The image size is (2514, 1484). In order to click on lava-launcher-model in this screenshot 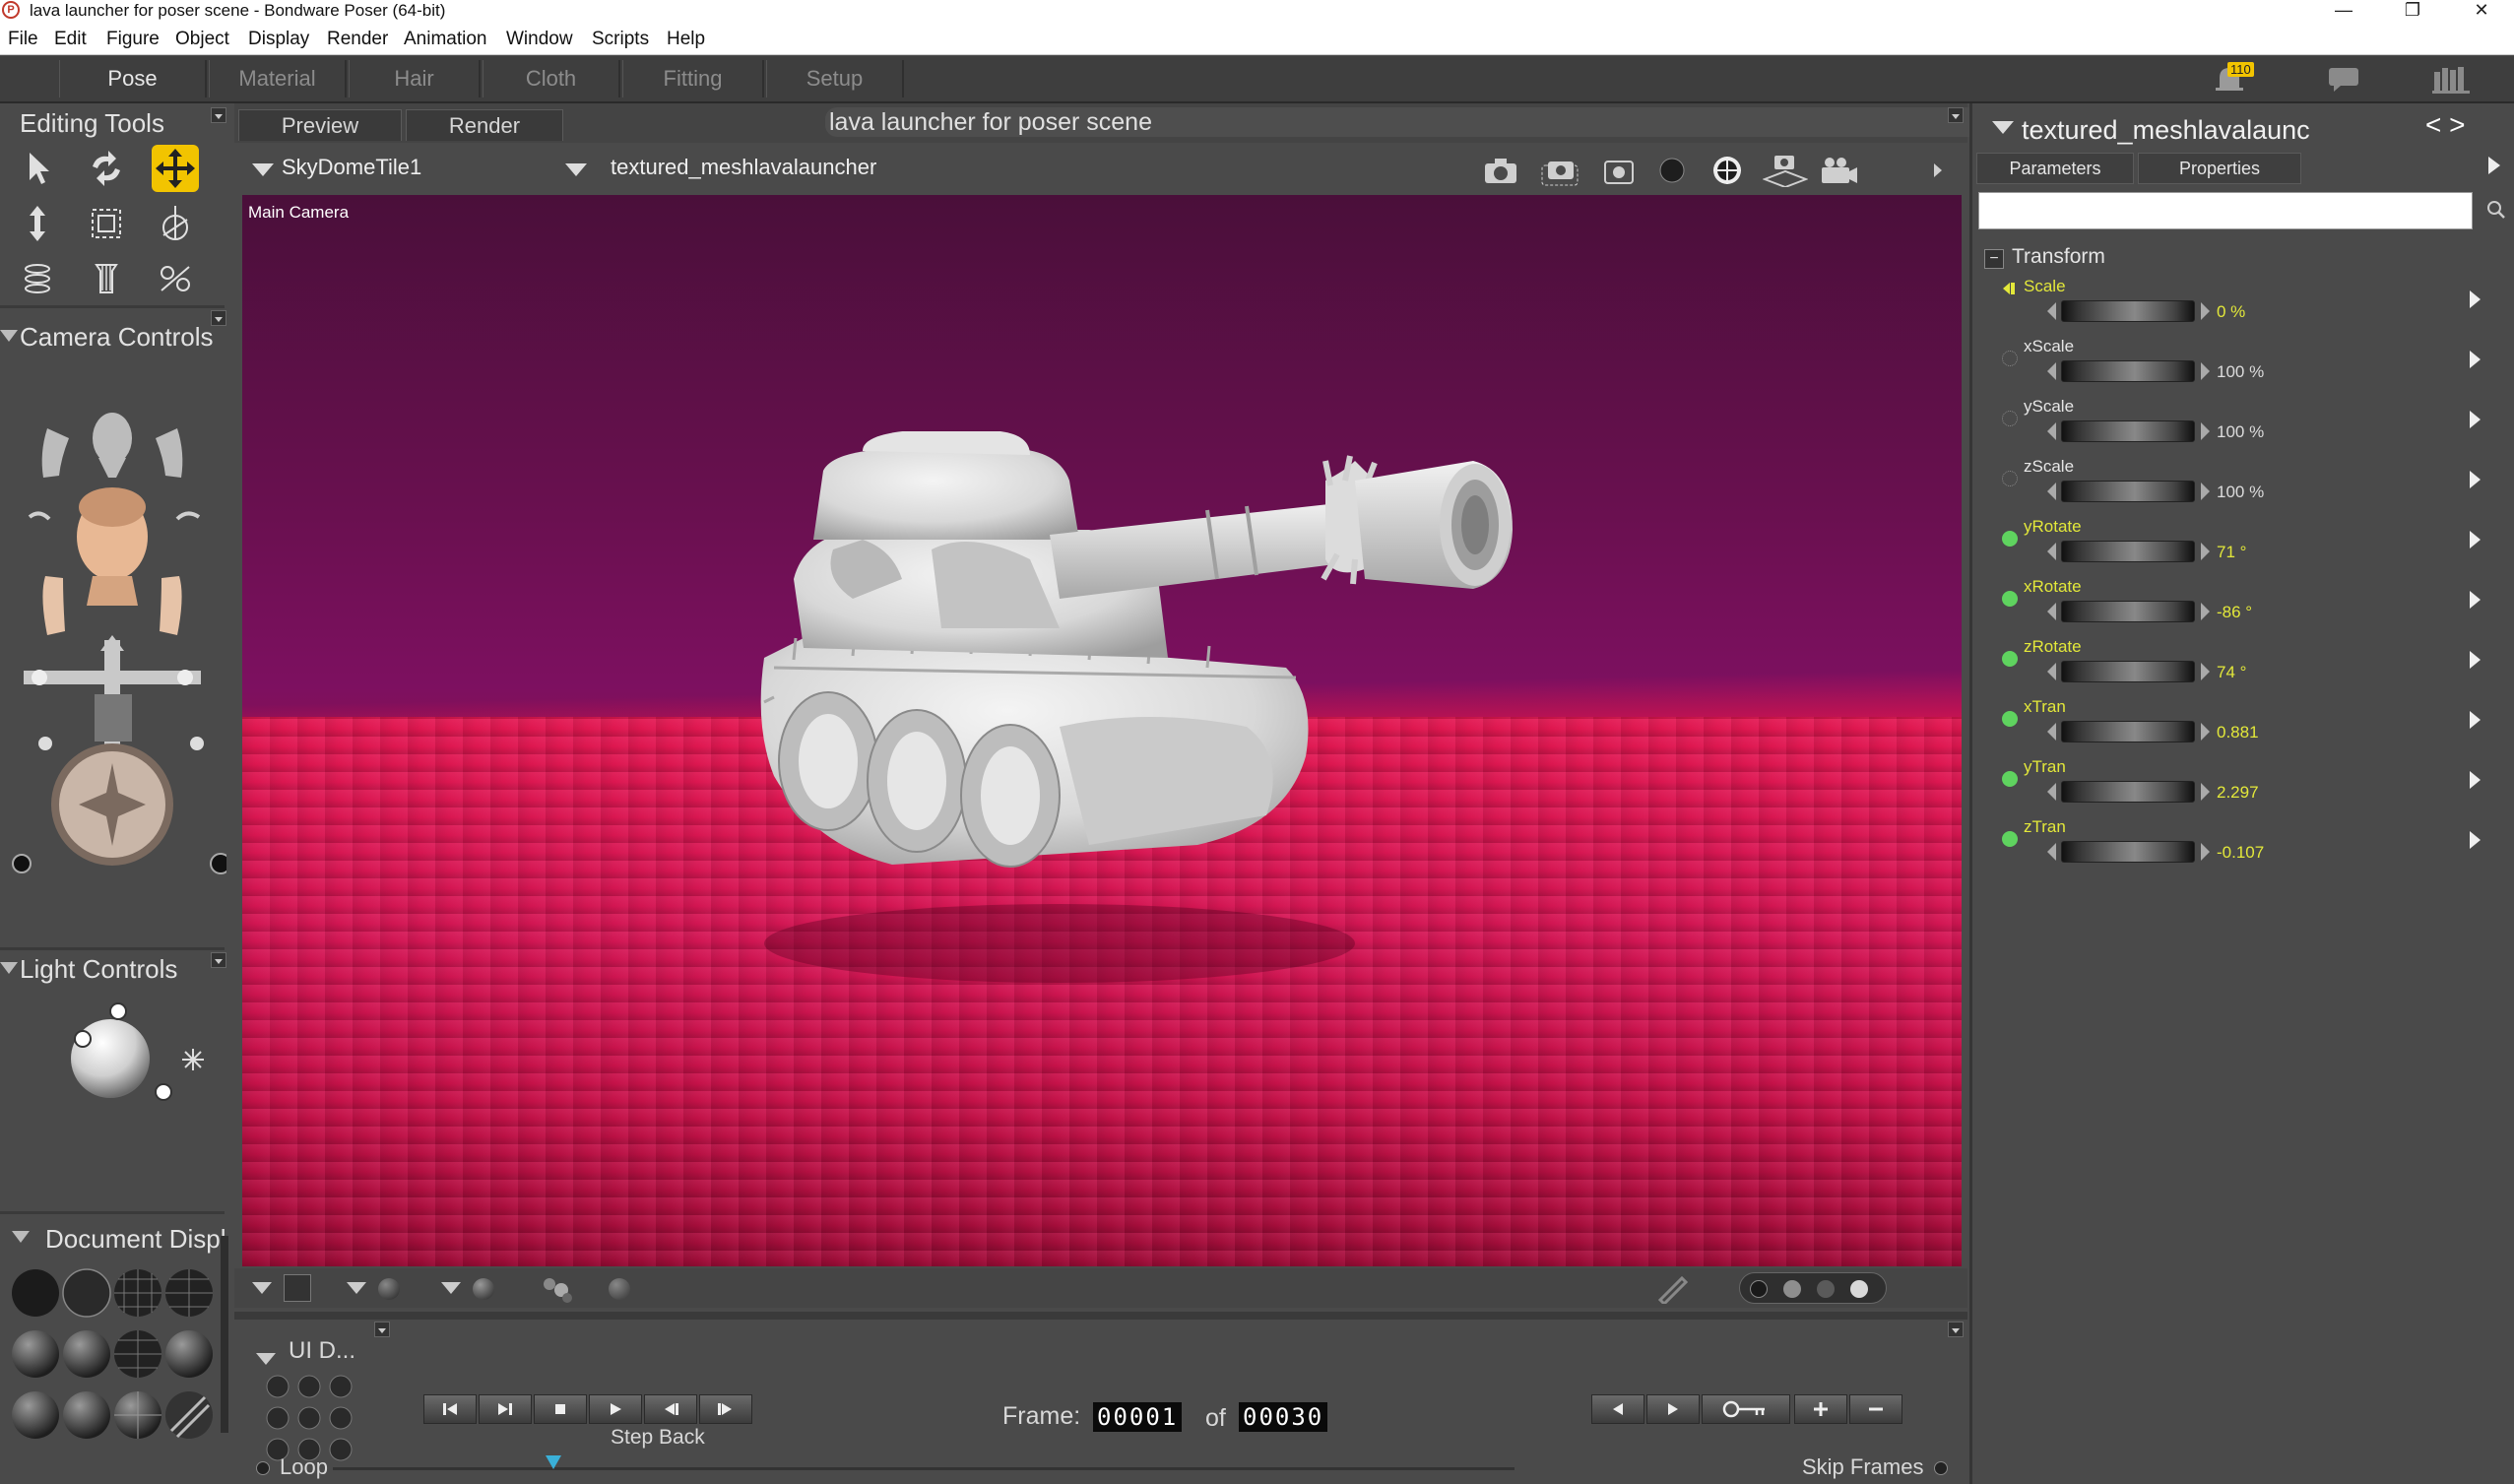, I will do `click(1178, 716)`.